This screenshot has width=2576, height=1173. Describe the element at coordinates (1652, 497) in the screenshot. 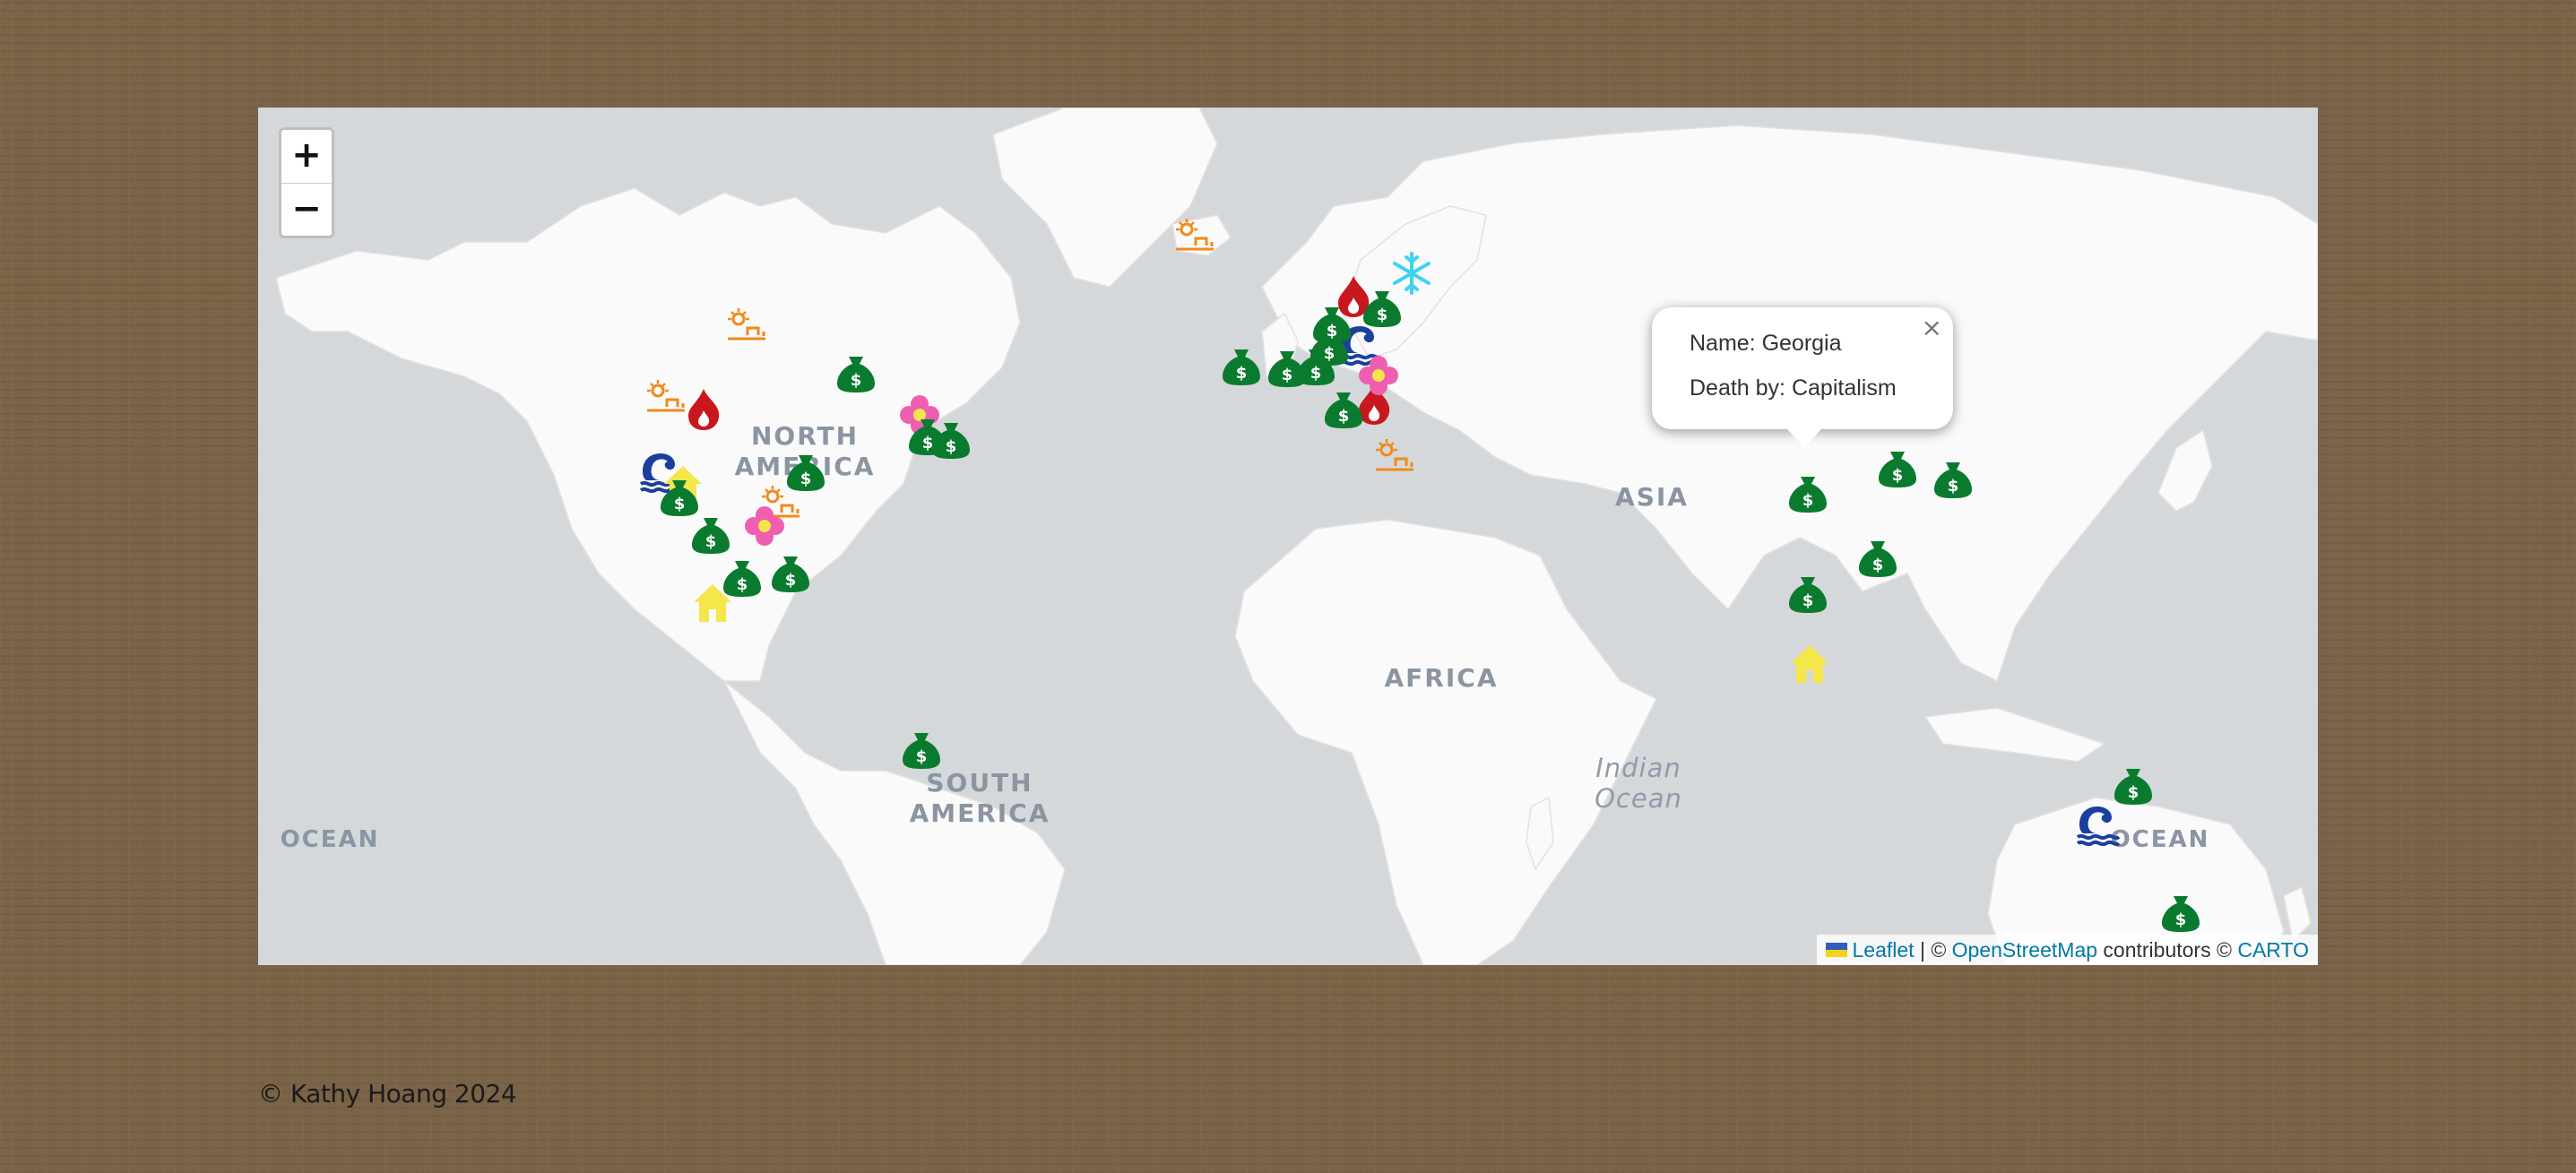

I see `continent-label-asia: ASIA` at that location.